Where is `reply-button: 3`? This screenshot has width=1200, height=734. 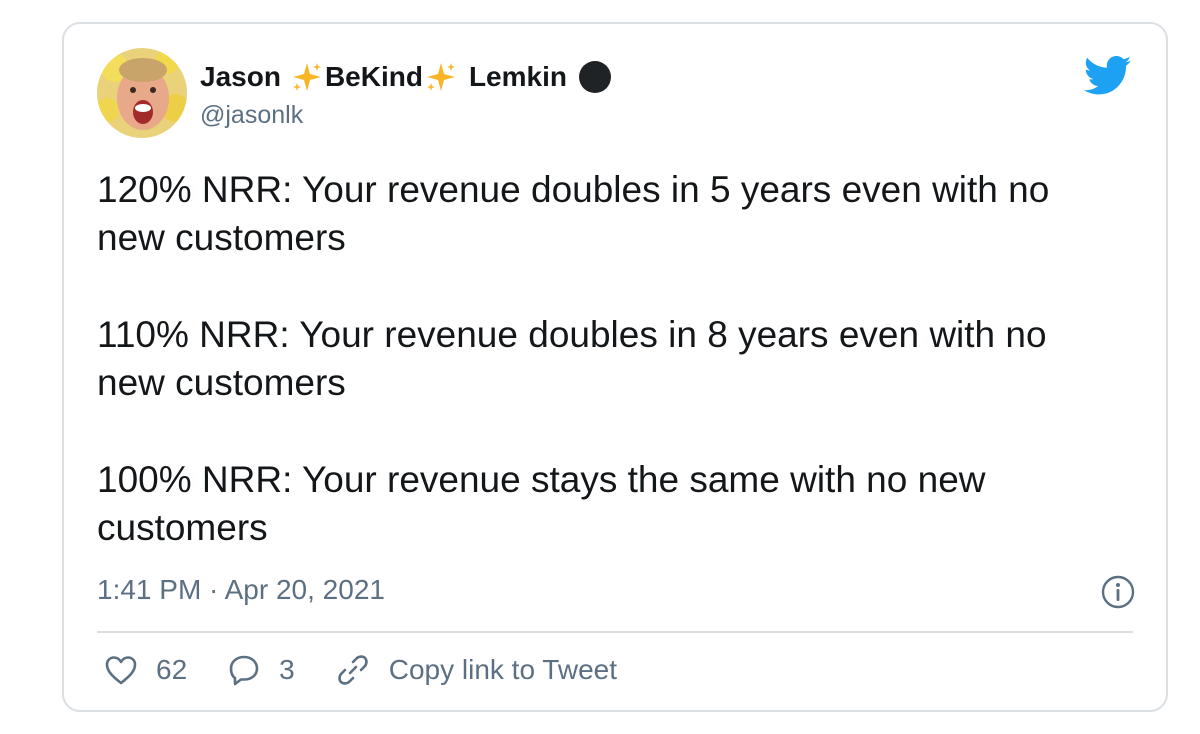 reply-button: 3 is located at coordinates (261, 670).